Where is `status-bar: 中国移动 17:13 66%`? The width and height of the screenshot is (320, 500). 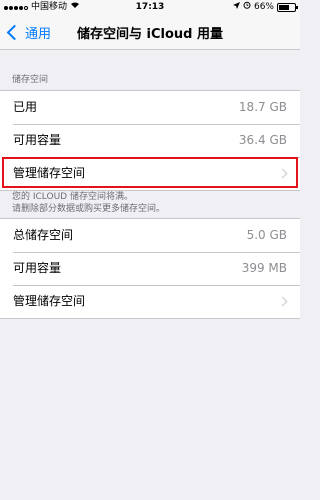 status-bar: 中国移动 17:13 66% is located at coordinates (150, 7).